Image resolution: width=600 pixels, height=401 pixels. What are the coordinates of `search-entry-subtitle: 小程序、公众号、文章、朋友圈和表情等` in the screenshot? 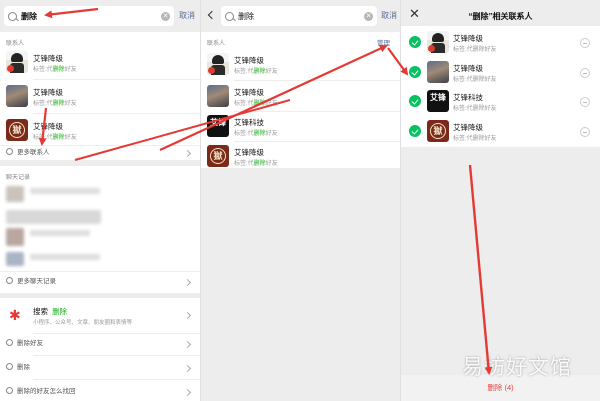 It's located at (83, 323).